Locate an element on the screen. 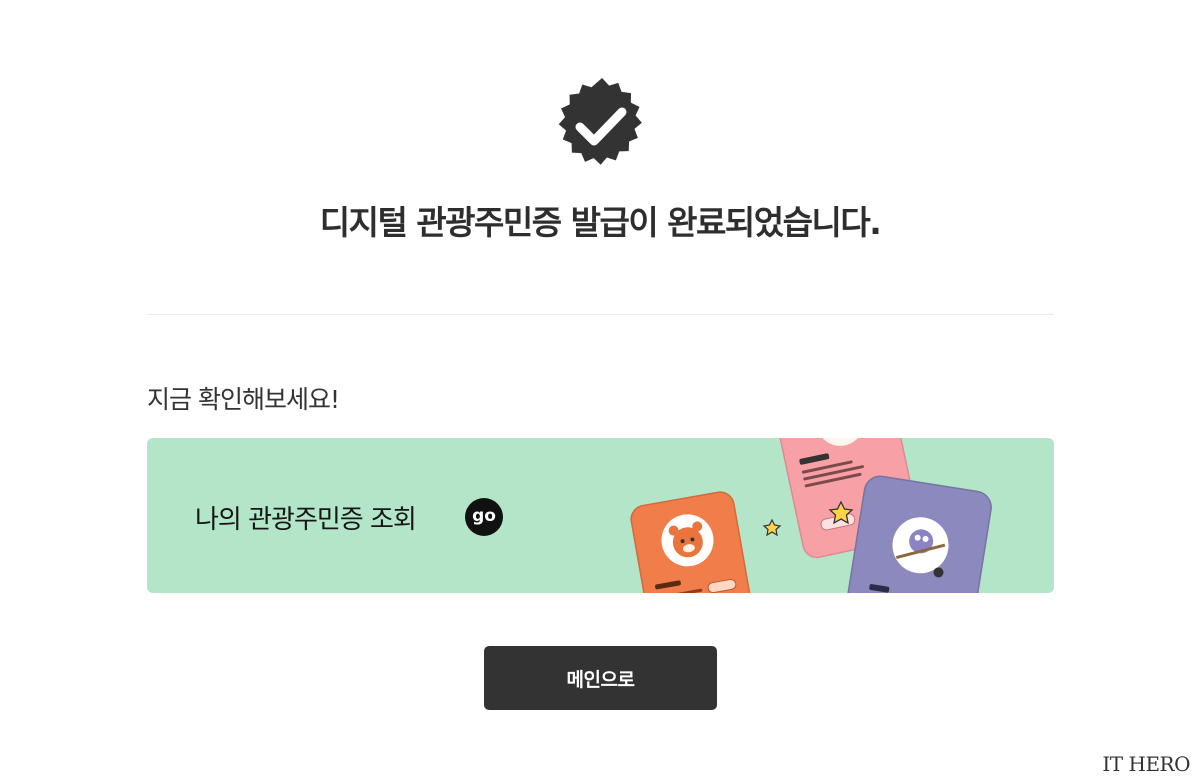  banner-label: 나의 관광주민증 조회 is located at coordinates (306, 520).